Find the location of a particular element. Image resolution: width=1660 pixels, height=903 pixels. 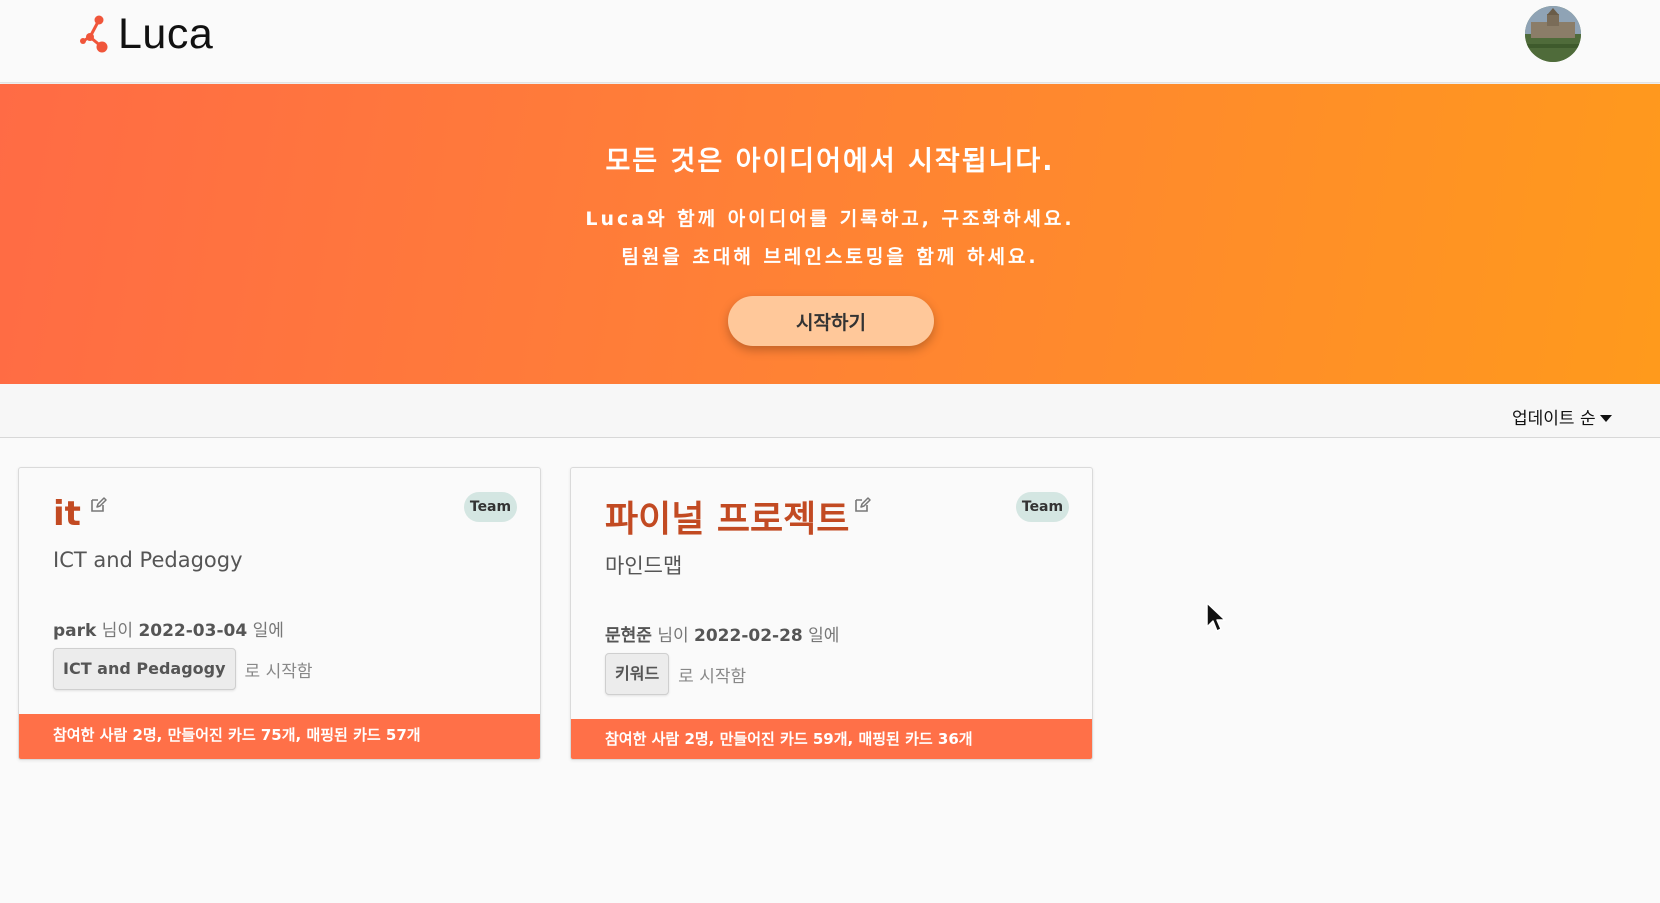

logo-text: Luca is located at coordinates (166, 34).